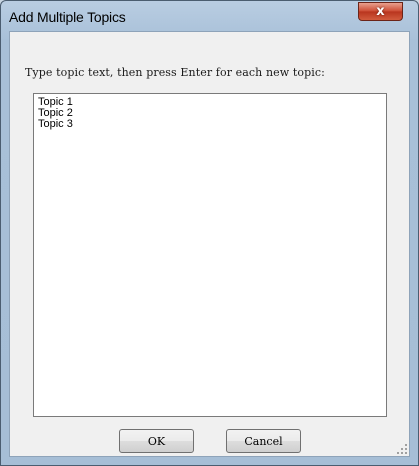  Describe the element at coordinates (156, 441) in the screenshot. I see `ok-button: OK` at that location.